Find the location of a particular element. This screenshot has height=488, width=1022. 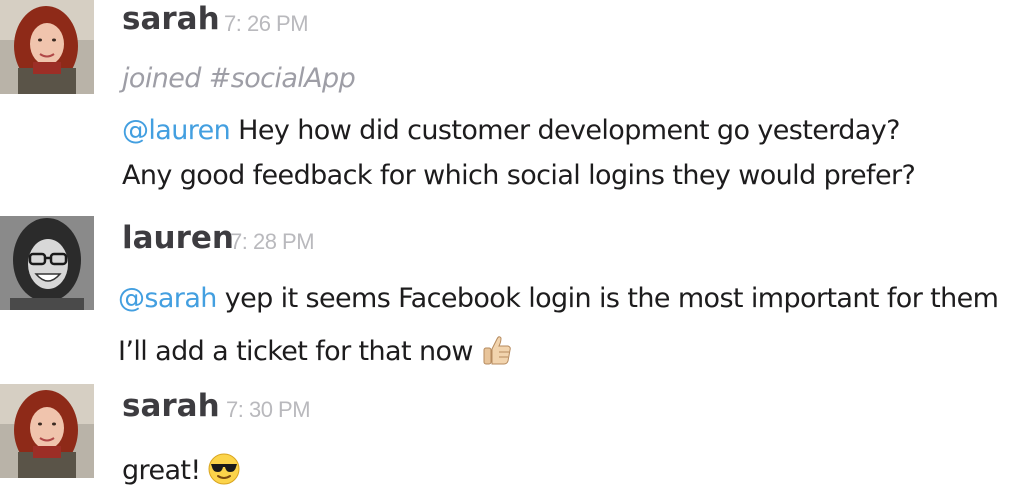

timestamp: 7: 30 PM is located at coordinates (268, 410).